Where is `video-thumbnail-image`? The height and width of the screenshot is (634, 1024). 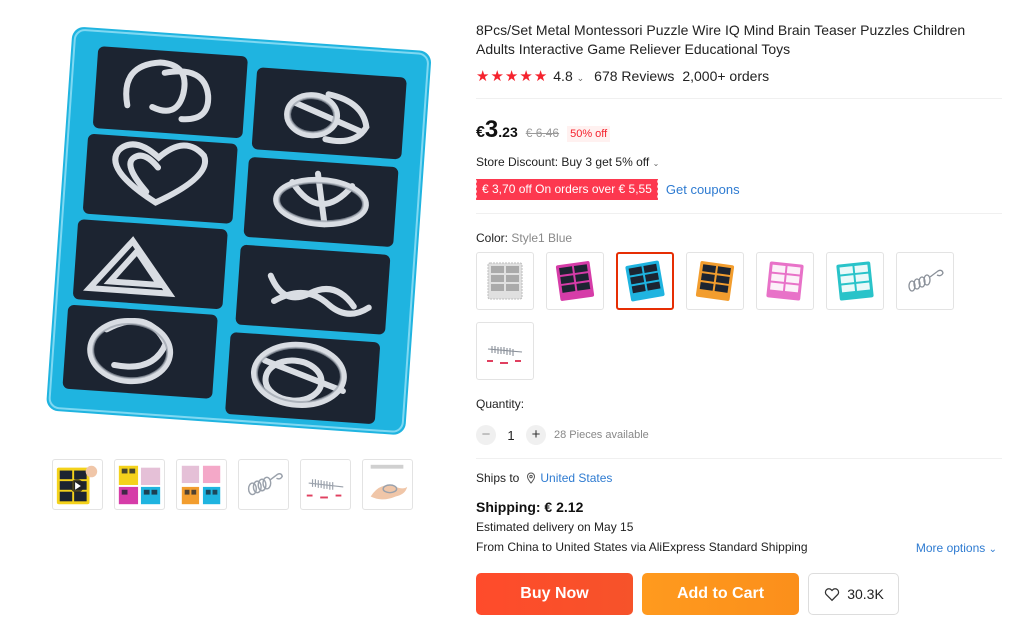
video-thumbnail-image is located at coordinates (77, 485).